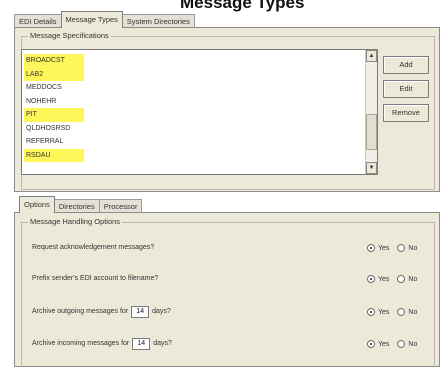  I want to click on tab-system-directories: System Directories, so click(158, 21).